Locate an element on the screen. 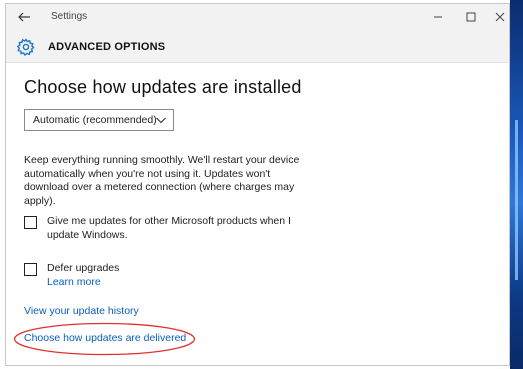 This screenshot has height=369, width=523. page-title: Choose how updates are installed is located at coordinates (163, 87).